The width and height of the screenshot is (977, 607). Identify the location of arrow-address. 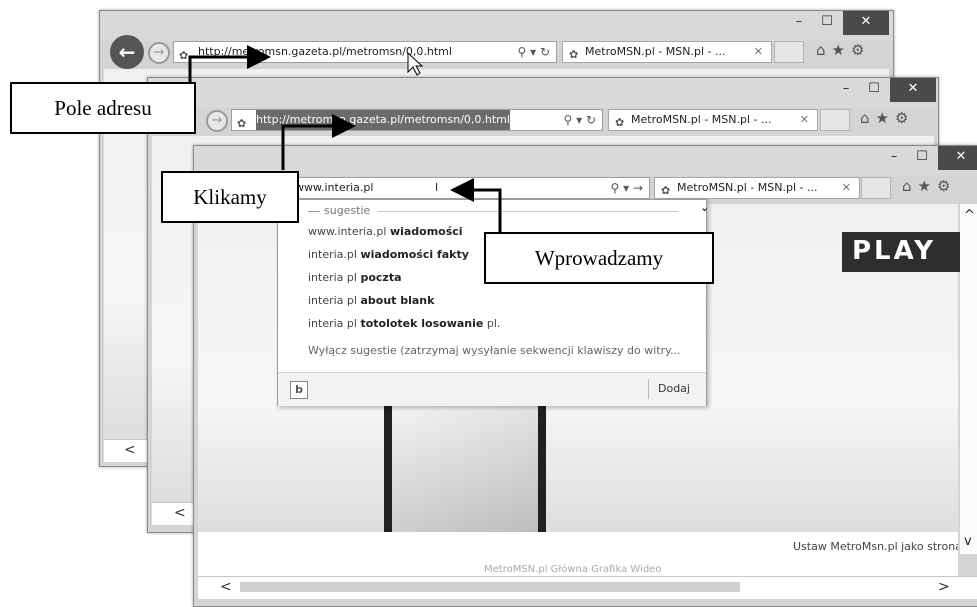
(229, 63).